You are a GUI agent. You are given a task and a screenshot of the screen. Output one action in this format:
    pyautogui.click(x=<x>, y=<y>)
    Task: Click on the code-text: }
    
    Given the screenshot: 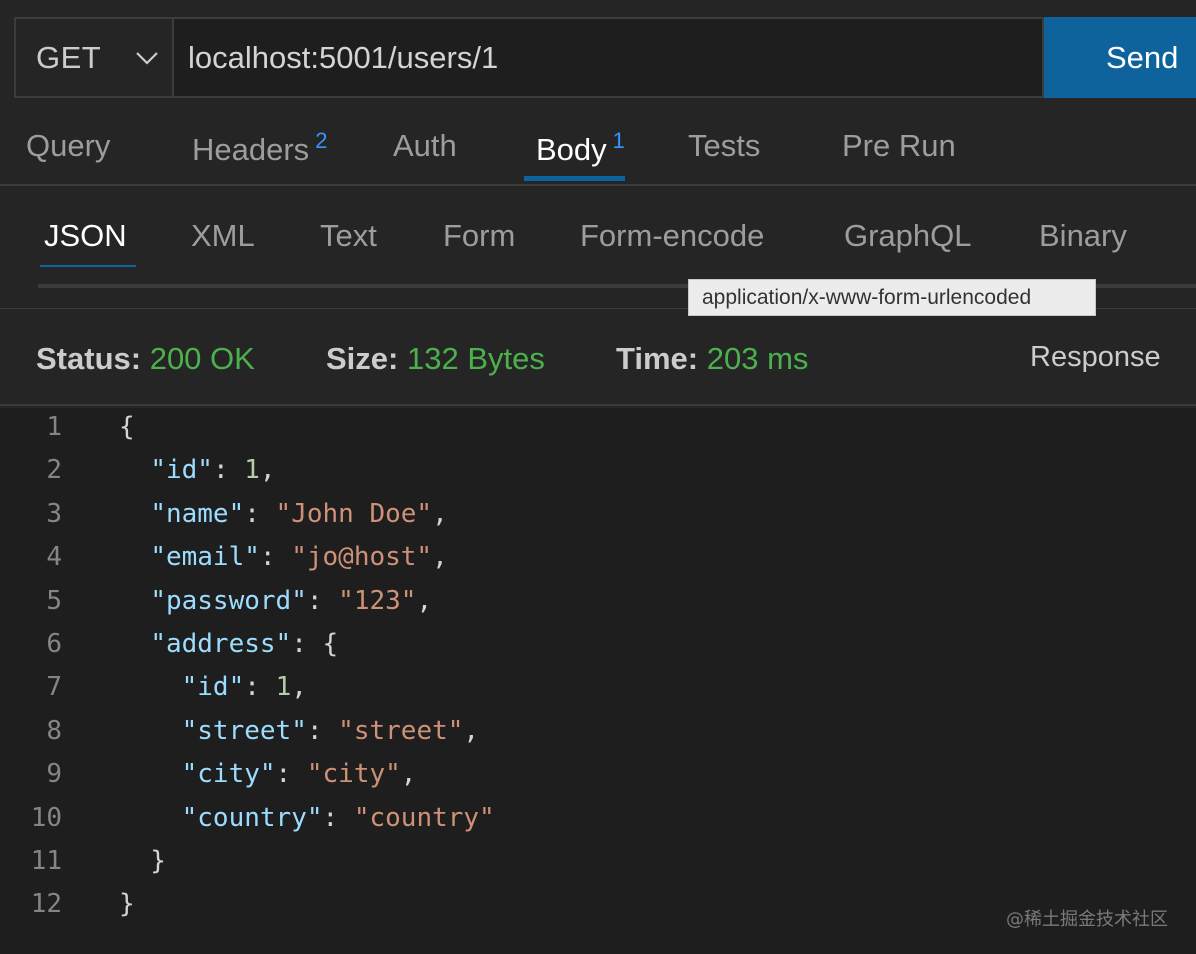 What is the action you would take?
    pyautogui.click(x=142, y=861)
    